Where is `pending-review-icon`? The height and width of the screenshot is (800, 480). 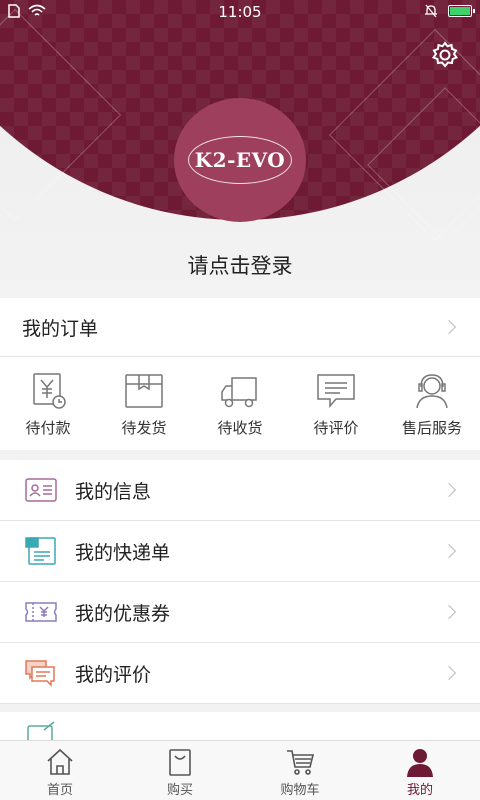 pending-review-icon is located at coordinates (336, 391).